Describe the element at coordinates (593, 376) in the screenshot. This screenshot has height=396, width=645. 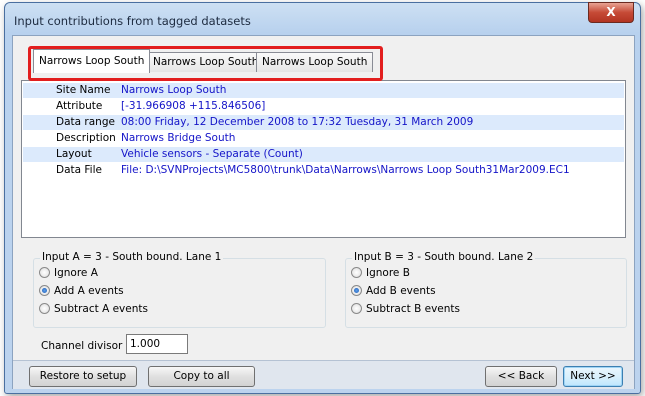
I see `next-button: Next >>` at that location.